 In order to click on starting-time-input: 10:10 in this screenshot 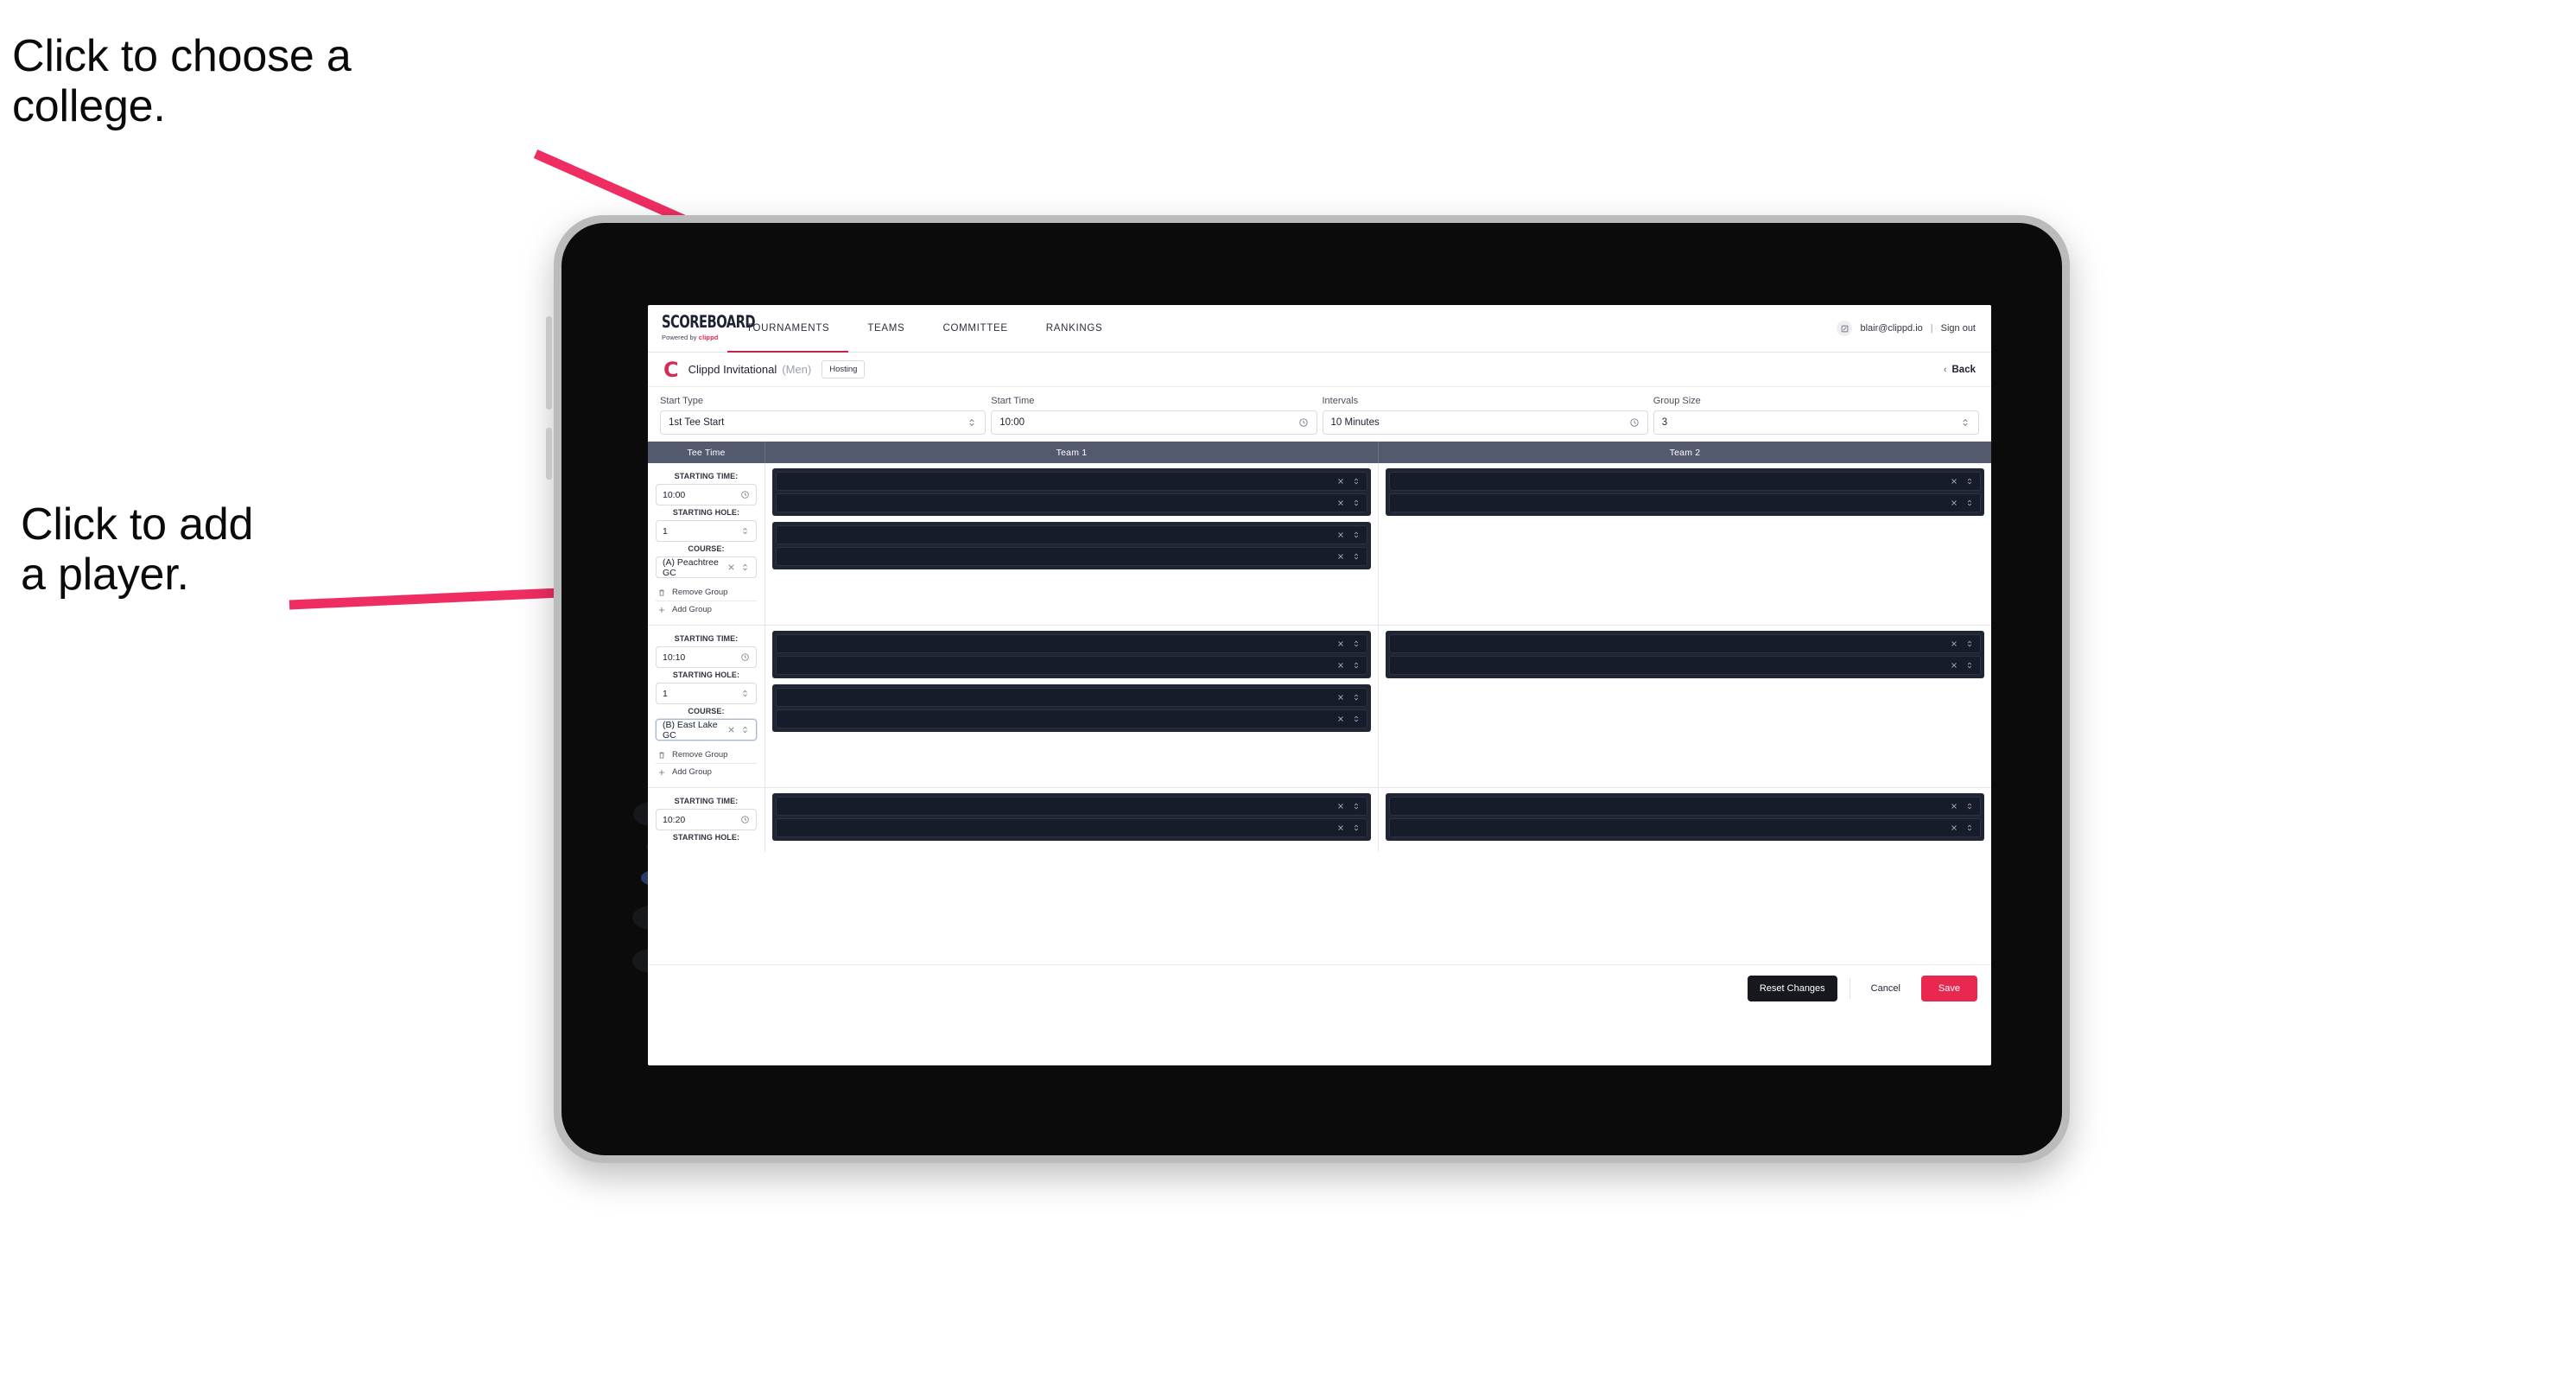, I will do `click(706, 657)`.